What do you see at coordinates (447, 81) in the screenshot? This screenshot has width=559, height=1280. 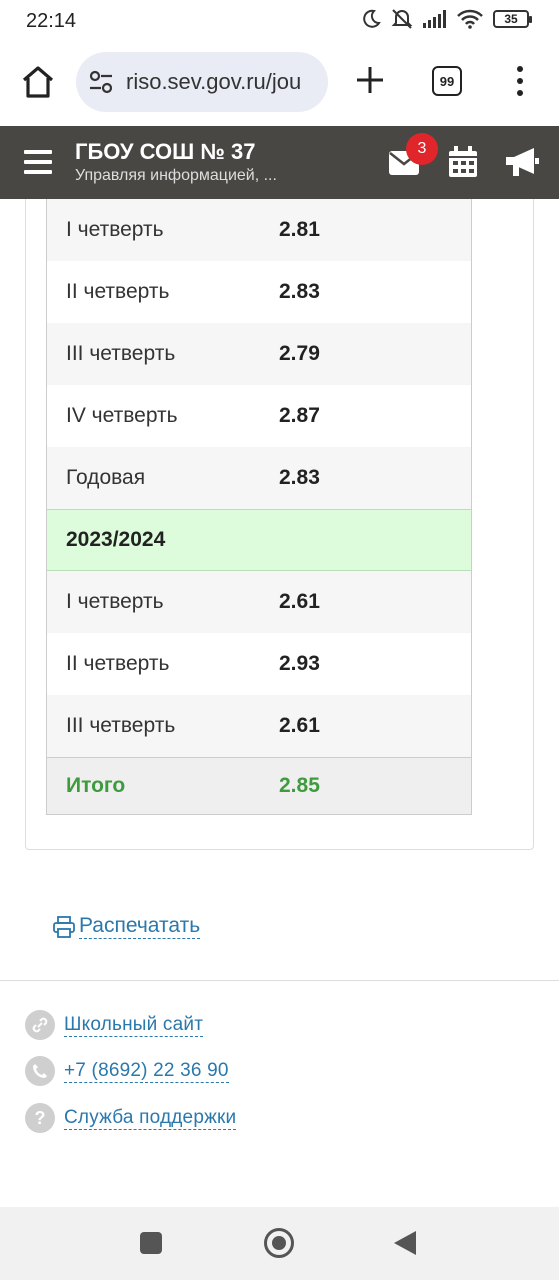 I see `tab-switcher-button: 99` at bounding box center [447, 81].